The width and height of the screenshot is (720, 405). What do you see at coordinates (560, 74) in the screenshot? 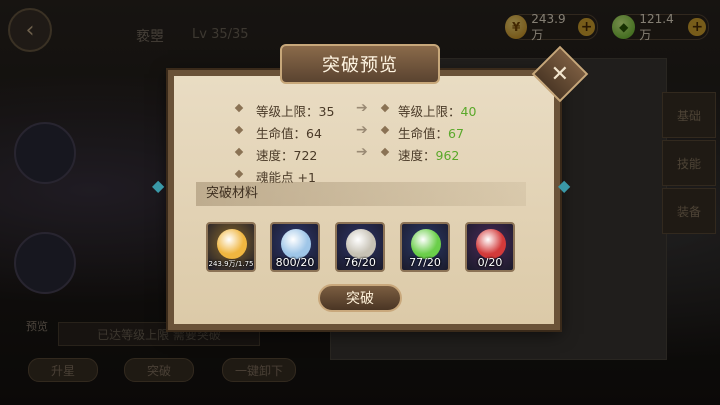
I see `close-icon: ✕` at bounding box center [560, 74].